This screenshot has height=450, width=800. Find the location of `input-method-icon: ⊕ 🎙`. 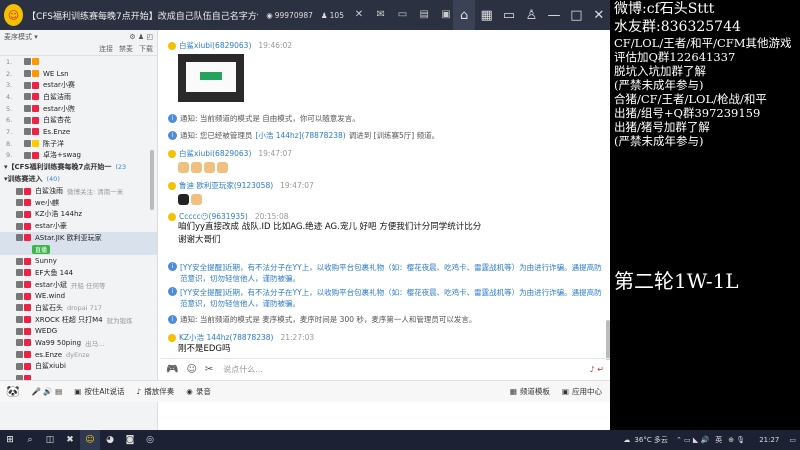

input-method-icon: ⊕ 🎙 is located at coordinates (736, 440).